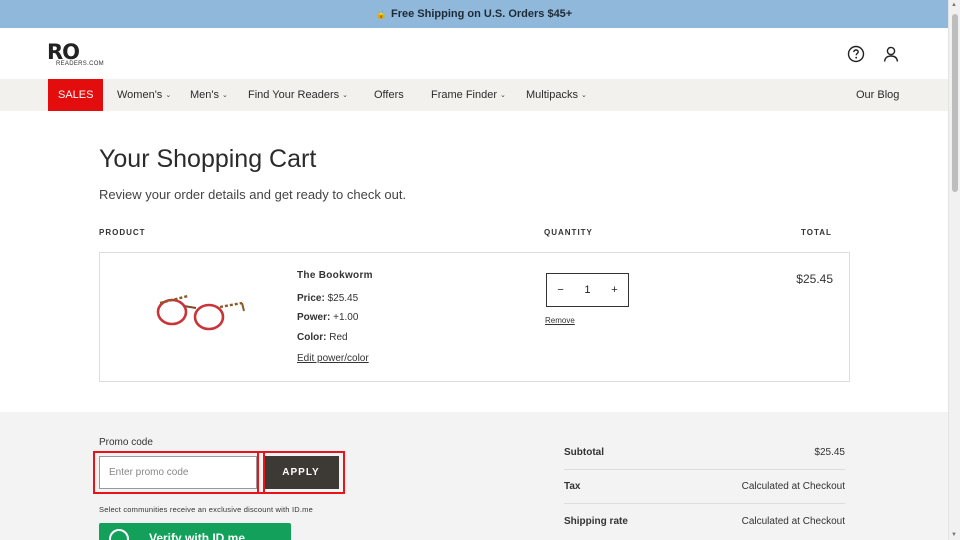  Describe the element at coordinates (343, 298) in the screenshot. I see `price-value: $25.45` at that location.